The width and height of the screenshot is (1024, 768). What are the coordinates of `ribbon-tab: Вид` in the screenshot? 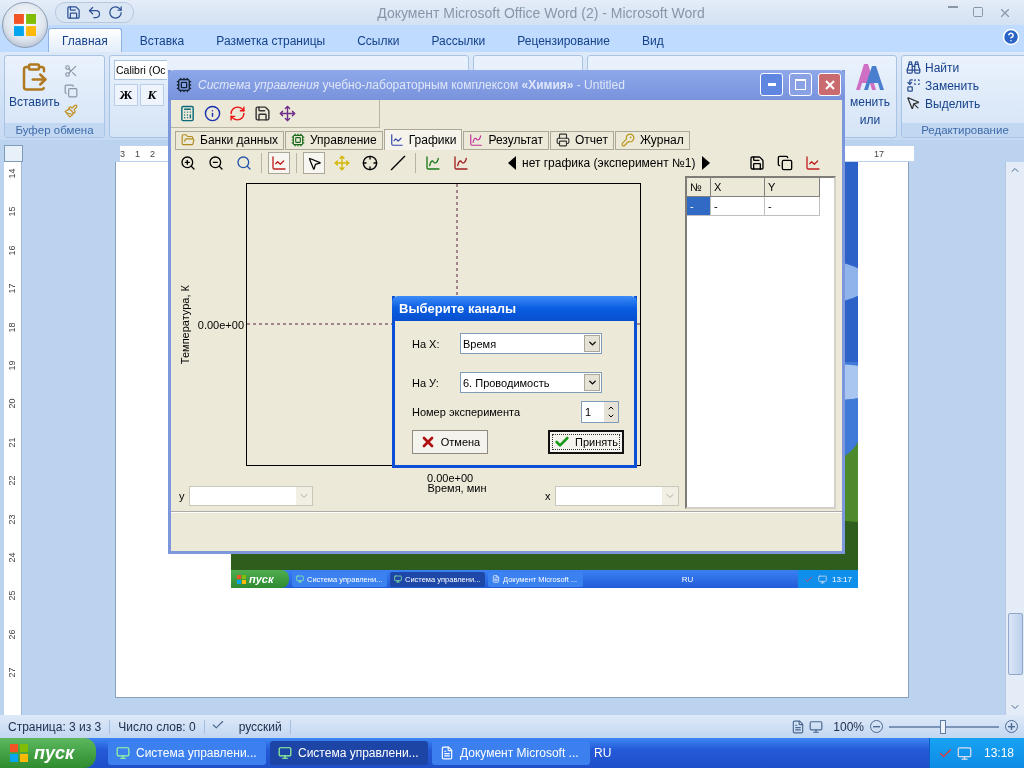 It's located at (652, 40).